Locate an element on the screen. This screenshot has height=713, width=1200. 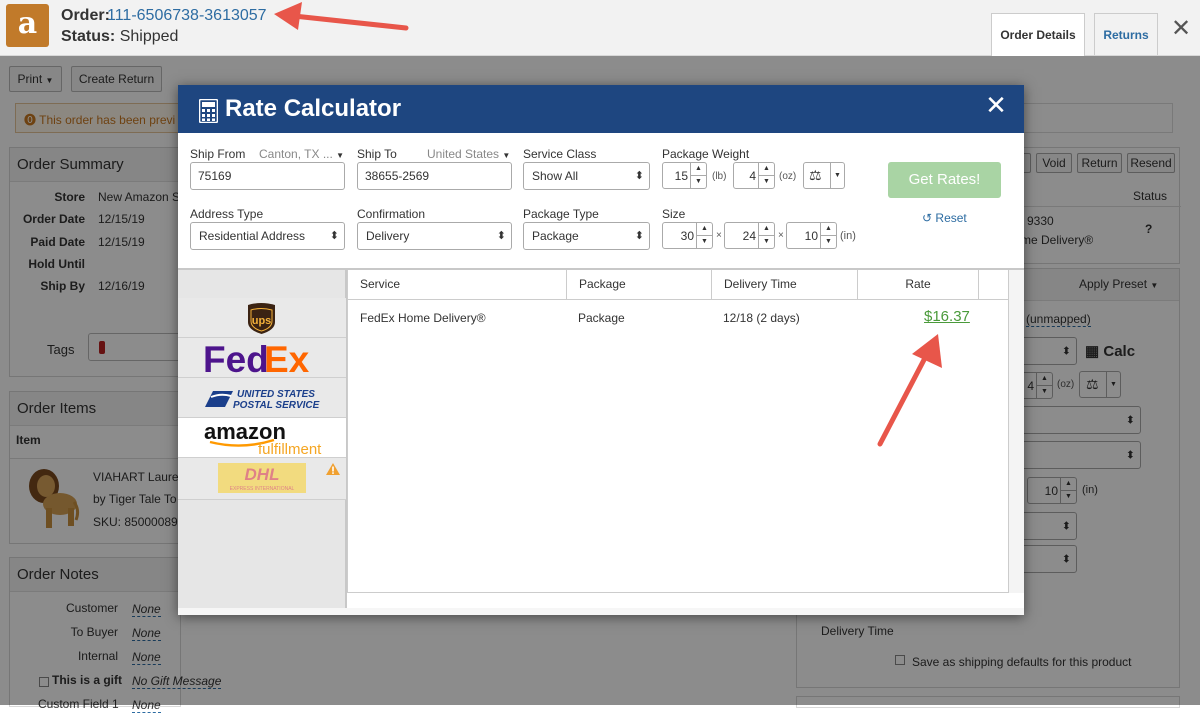
status-value: Shipped is located at coordinates (149, 36).